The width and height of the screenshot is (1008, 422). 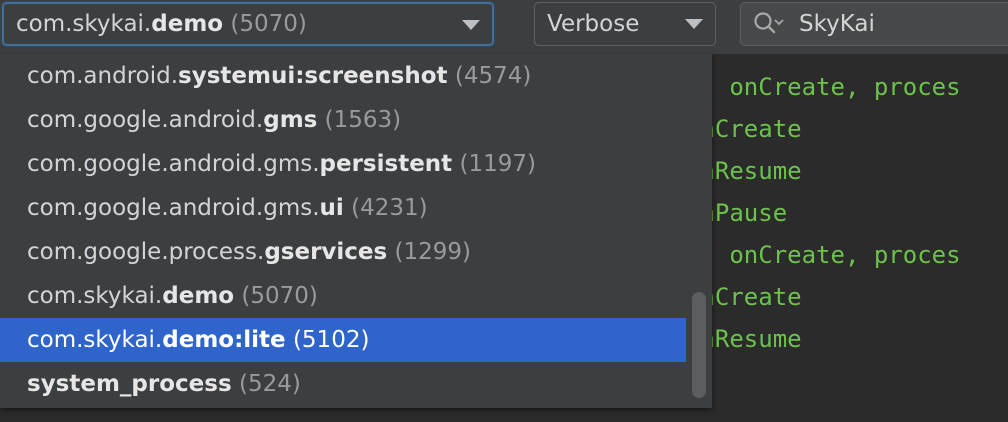 I want to click on list-item: com.google.android.gms.persistent (1197), so click(x=343, y=164).